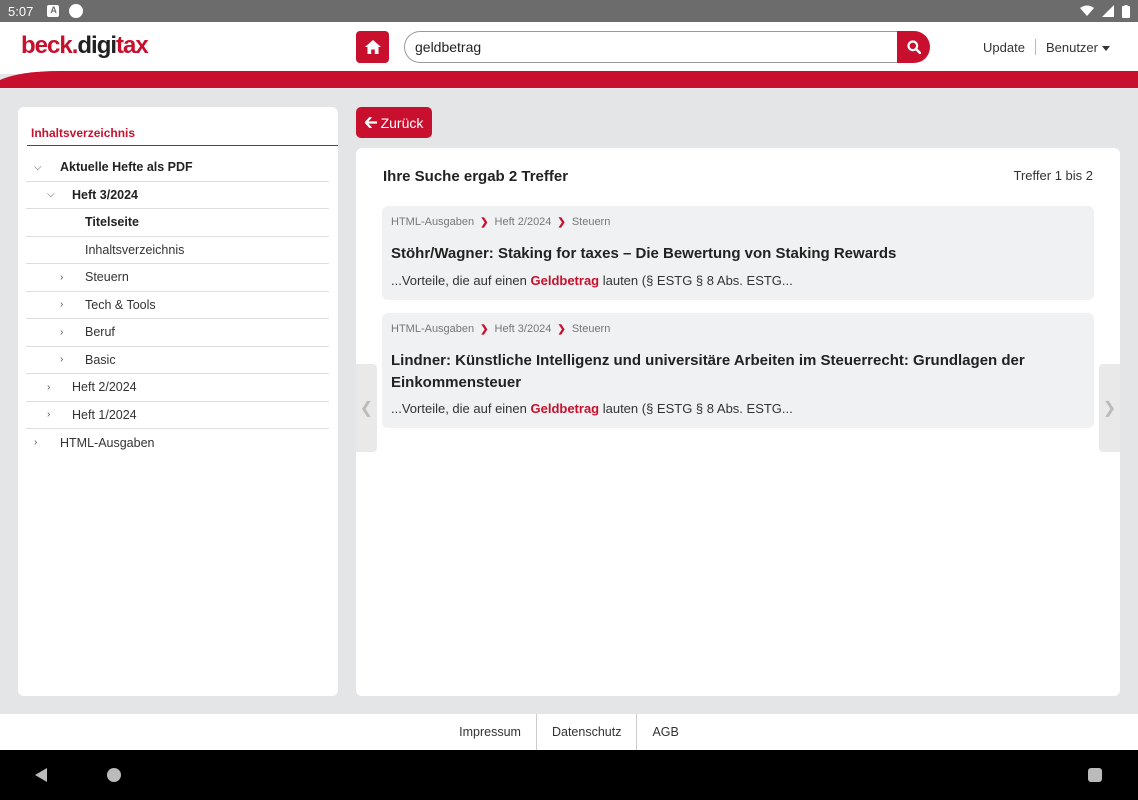 This screenshot has height=800, width=1138. Describe the element at coordinates (402, 122) in the screenshot. I see `back-button-label: Zurück` at that location.